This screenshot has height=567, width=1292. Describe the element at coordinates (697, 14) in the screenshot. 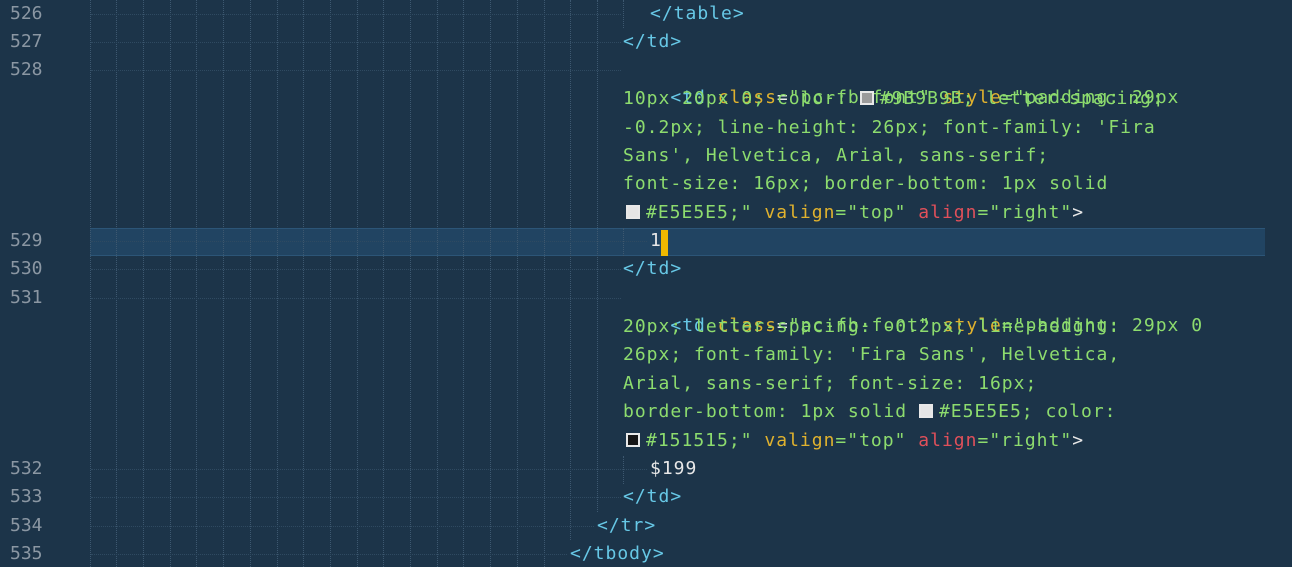

I see `code-line-526: </table>` at that location.